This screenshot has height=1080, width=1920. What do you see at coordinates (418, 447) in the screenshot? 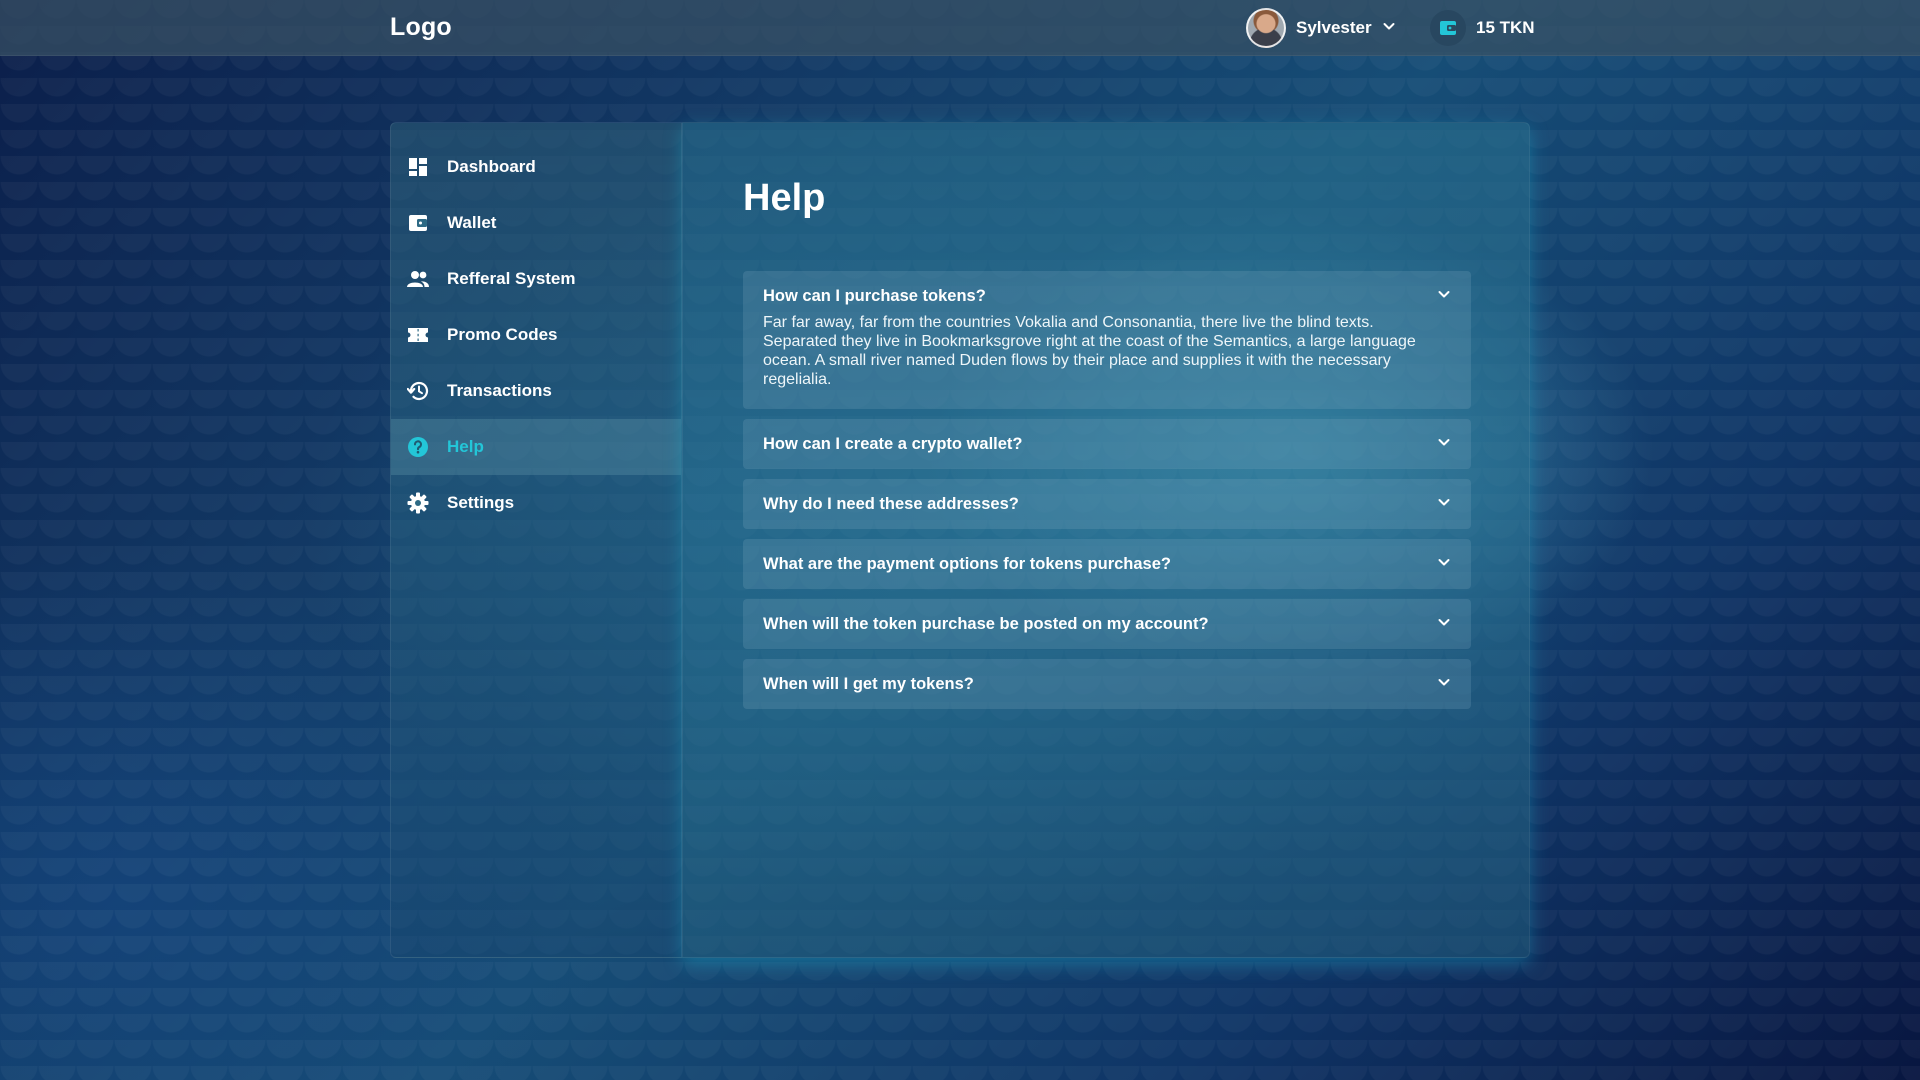
I see `help-icon` at bounding box center [418, 447].